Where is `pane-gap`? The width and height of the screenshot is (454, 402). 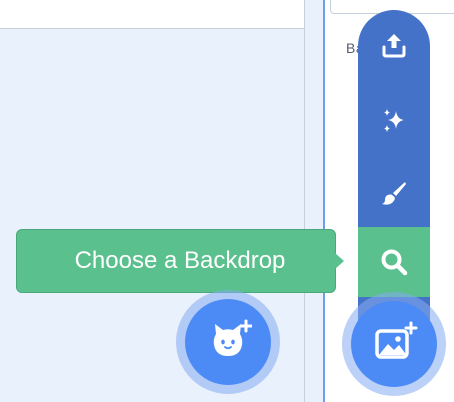 pane-gap is located at coordinates (314, 201).